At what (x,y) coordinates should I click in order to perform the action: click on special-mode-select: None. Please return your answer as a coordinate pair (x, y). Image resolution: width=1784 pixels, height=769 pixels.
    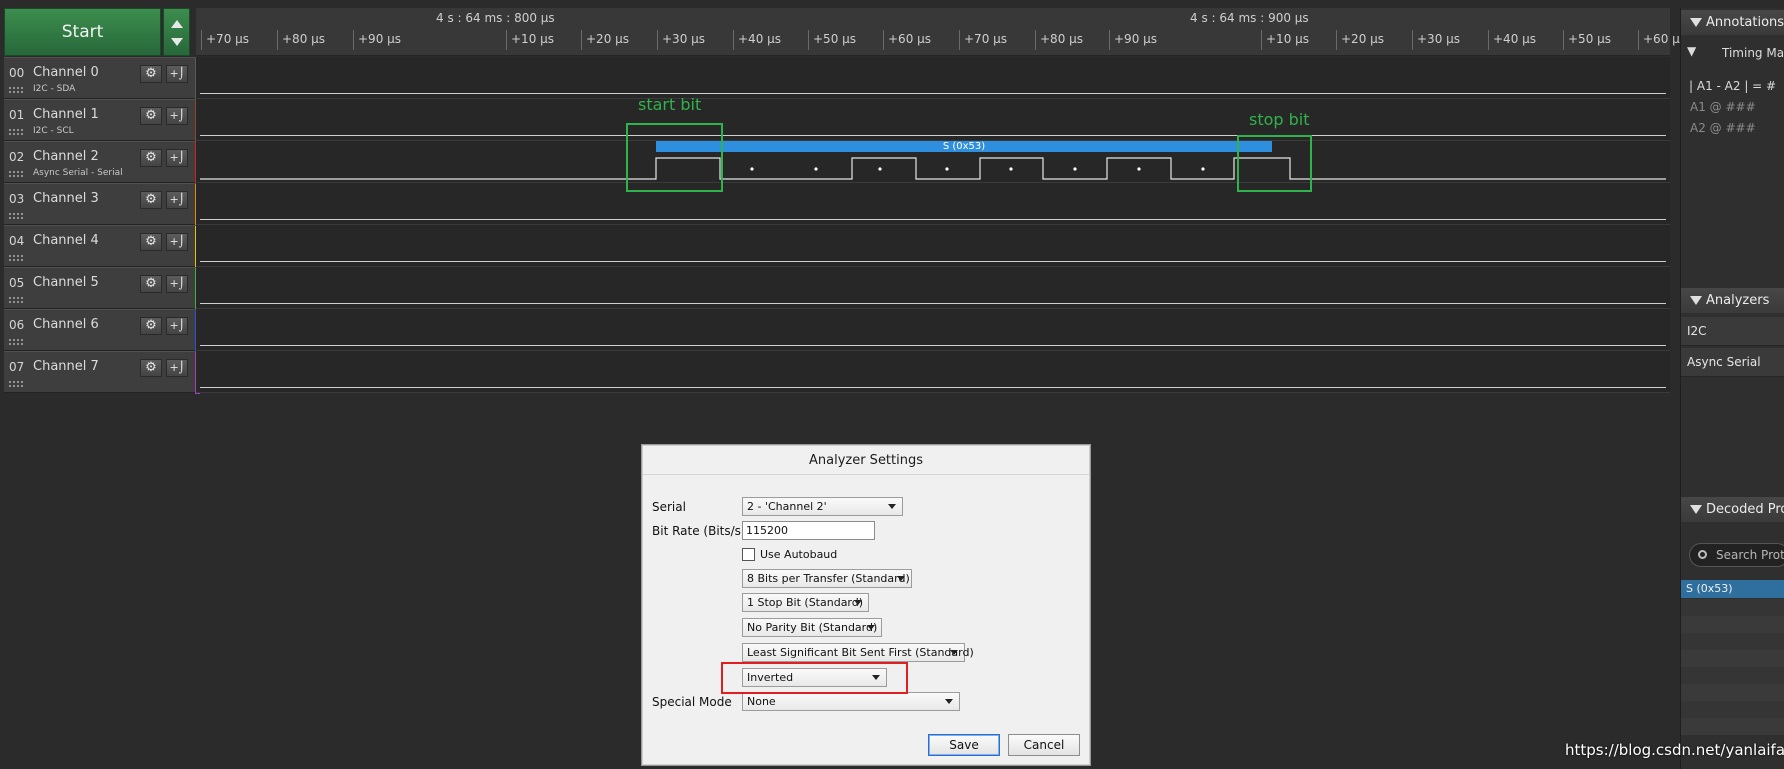
    Looking at the image, I should click on (851, 701).